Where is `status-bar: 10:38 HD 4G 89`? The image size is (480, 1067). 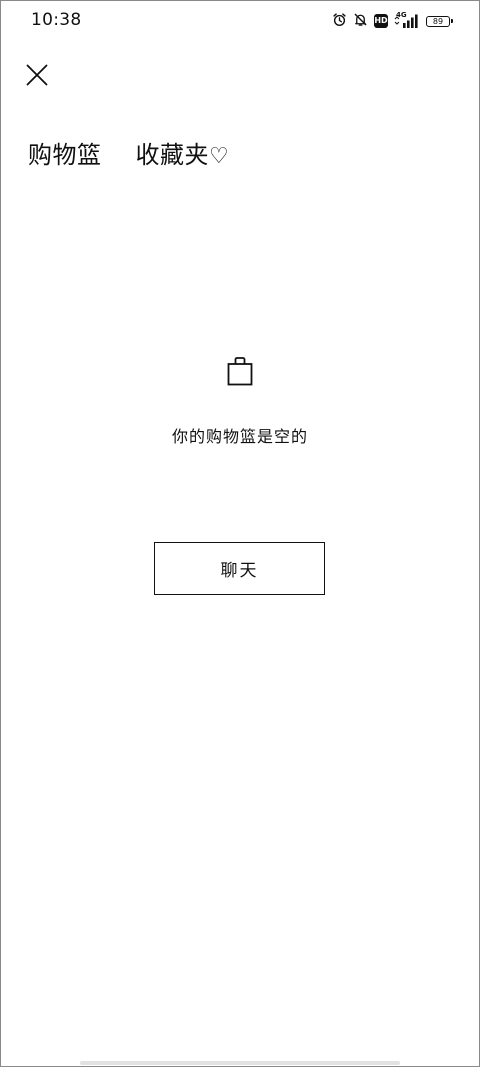 status-bar: 10:38 HD 4G 89 is located at coordinates (240, 20).